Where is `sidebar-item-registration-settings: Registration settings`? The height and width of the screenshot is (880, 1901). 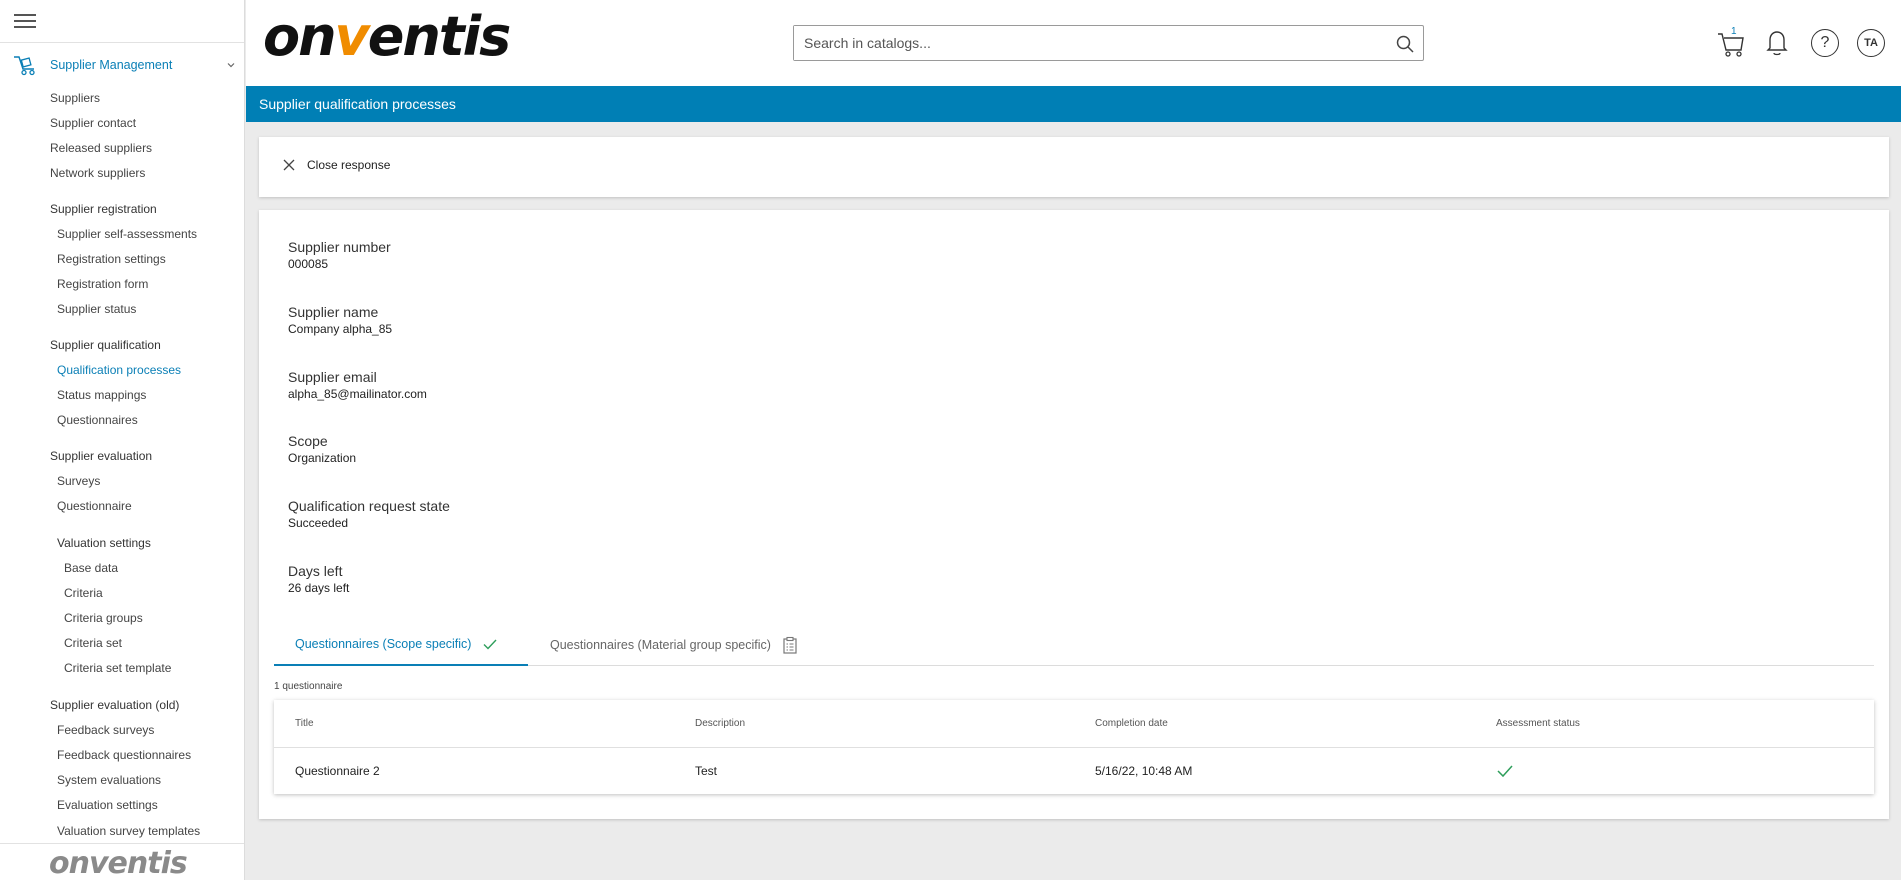
sidebar-item-registration-settings: Registration settings is located at coordinates (111, 259).